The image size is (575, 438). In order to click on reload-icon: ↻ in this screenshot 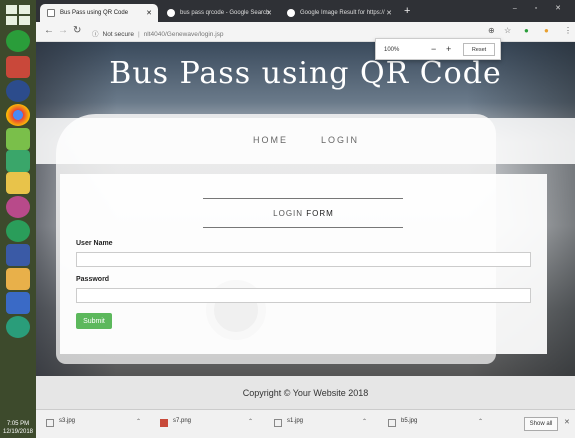, I will do `click(77, 30)`.